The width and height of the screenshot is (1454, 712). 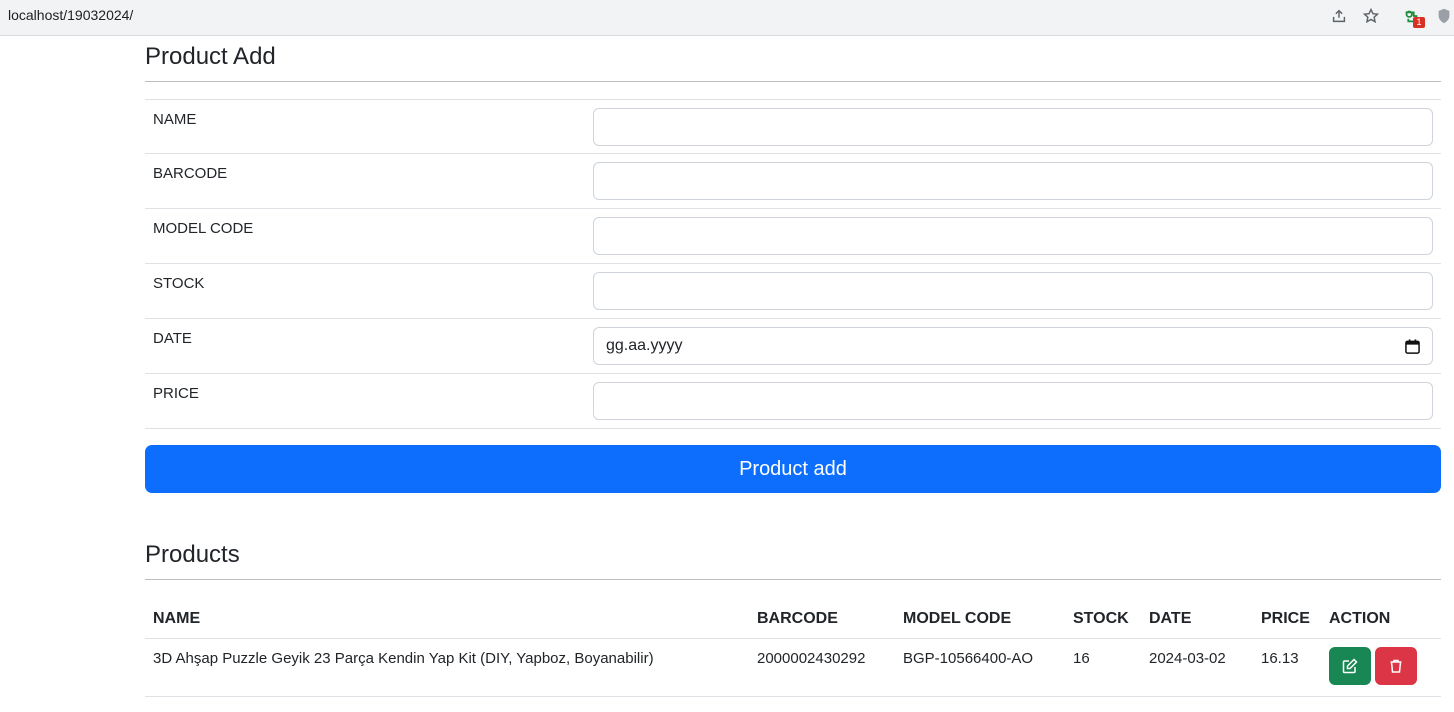 What do you see at coordinates (70, 15) in the screenshot?
I see `url-text: localhost/19032024/` at bounding box center [70, 15].